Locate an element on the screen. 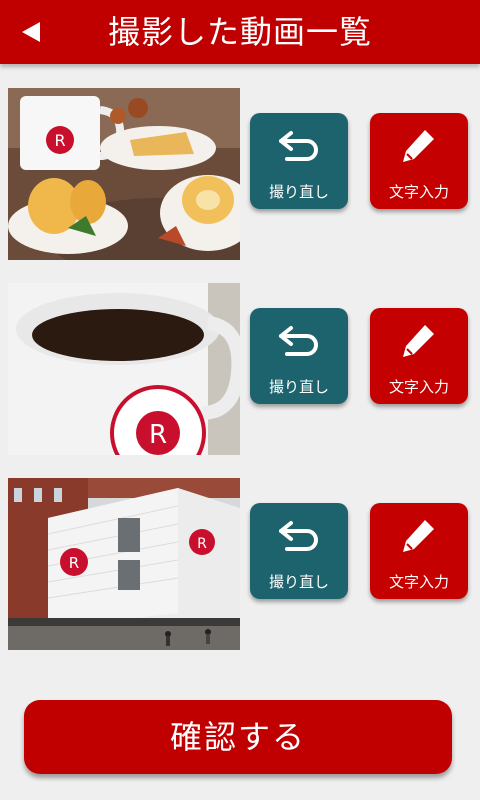 Image resolution: width=480 pixels, height=800 pixels. building-image: R R is located at coordinates (124, 564).